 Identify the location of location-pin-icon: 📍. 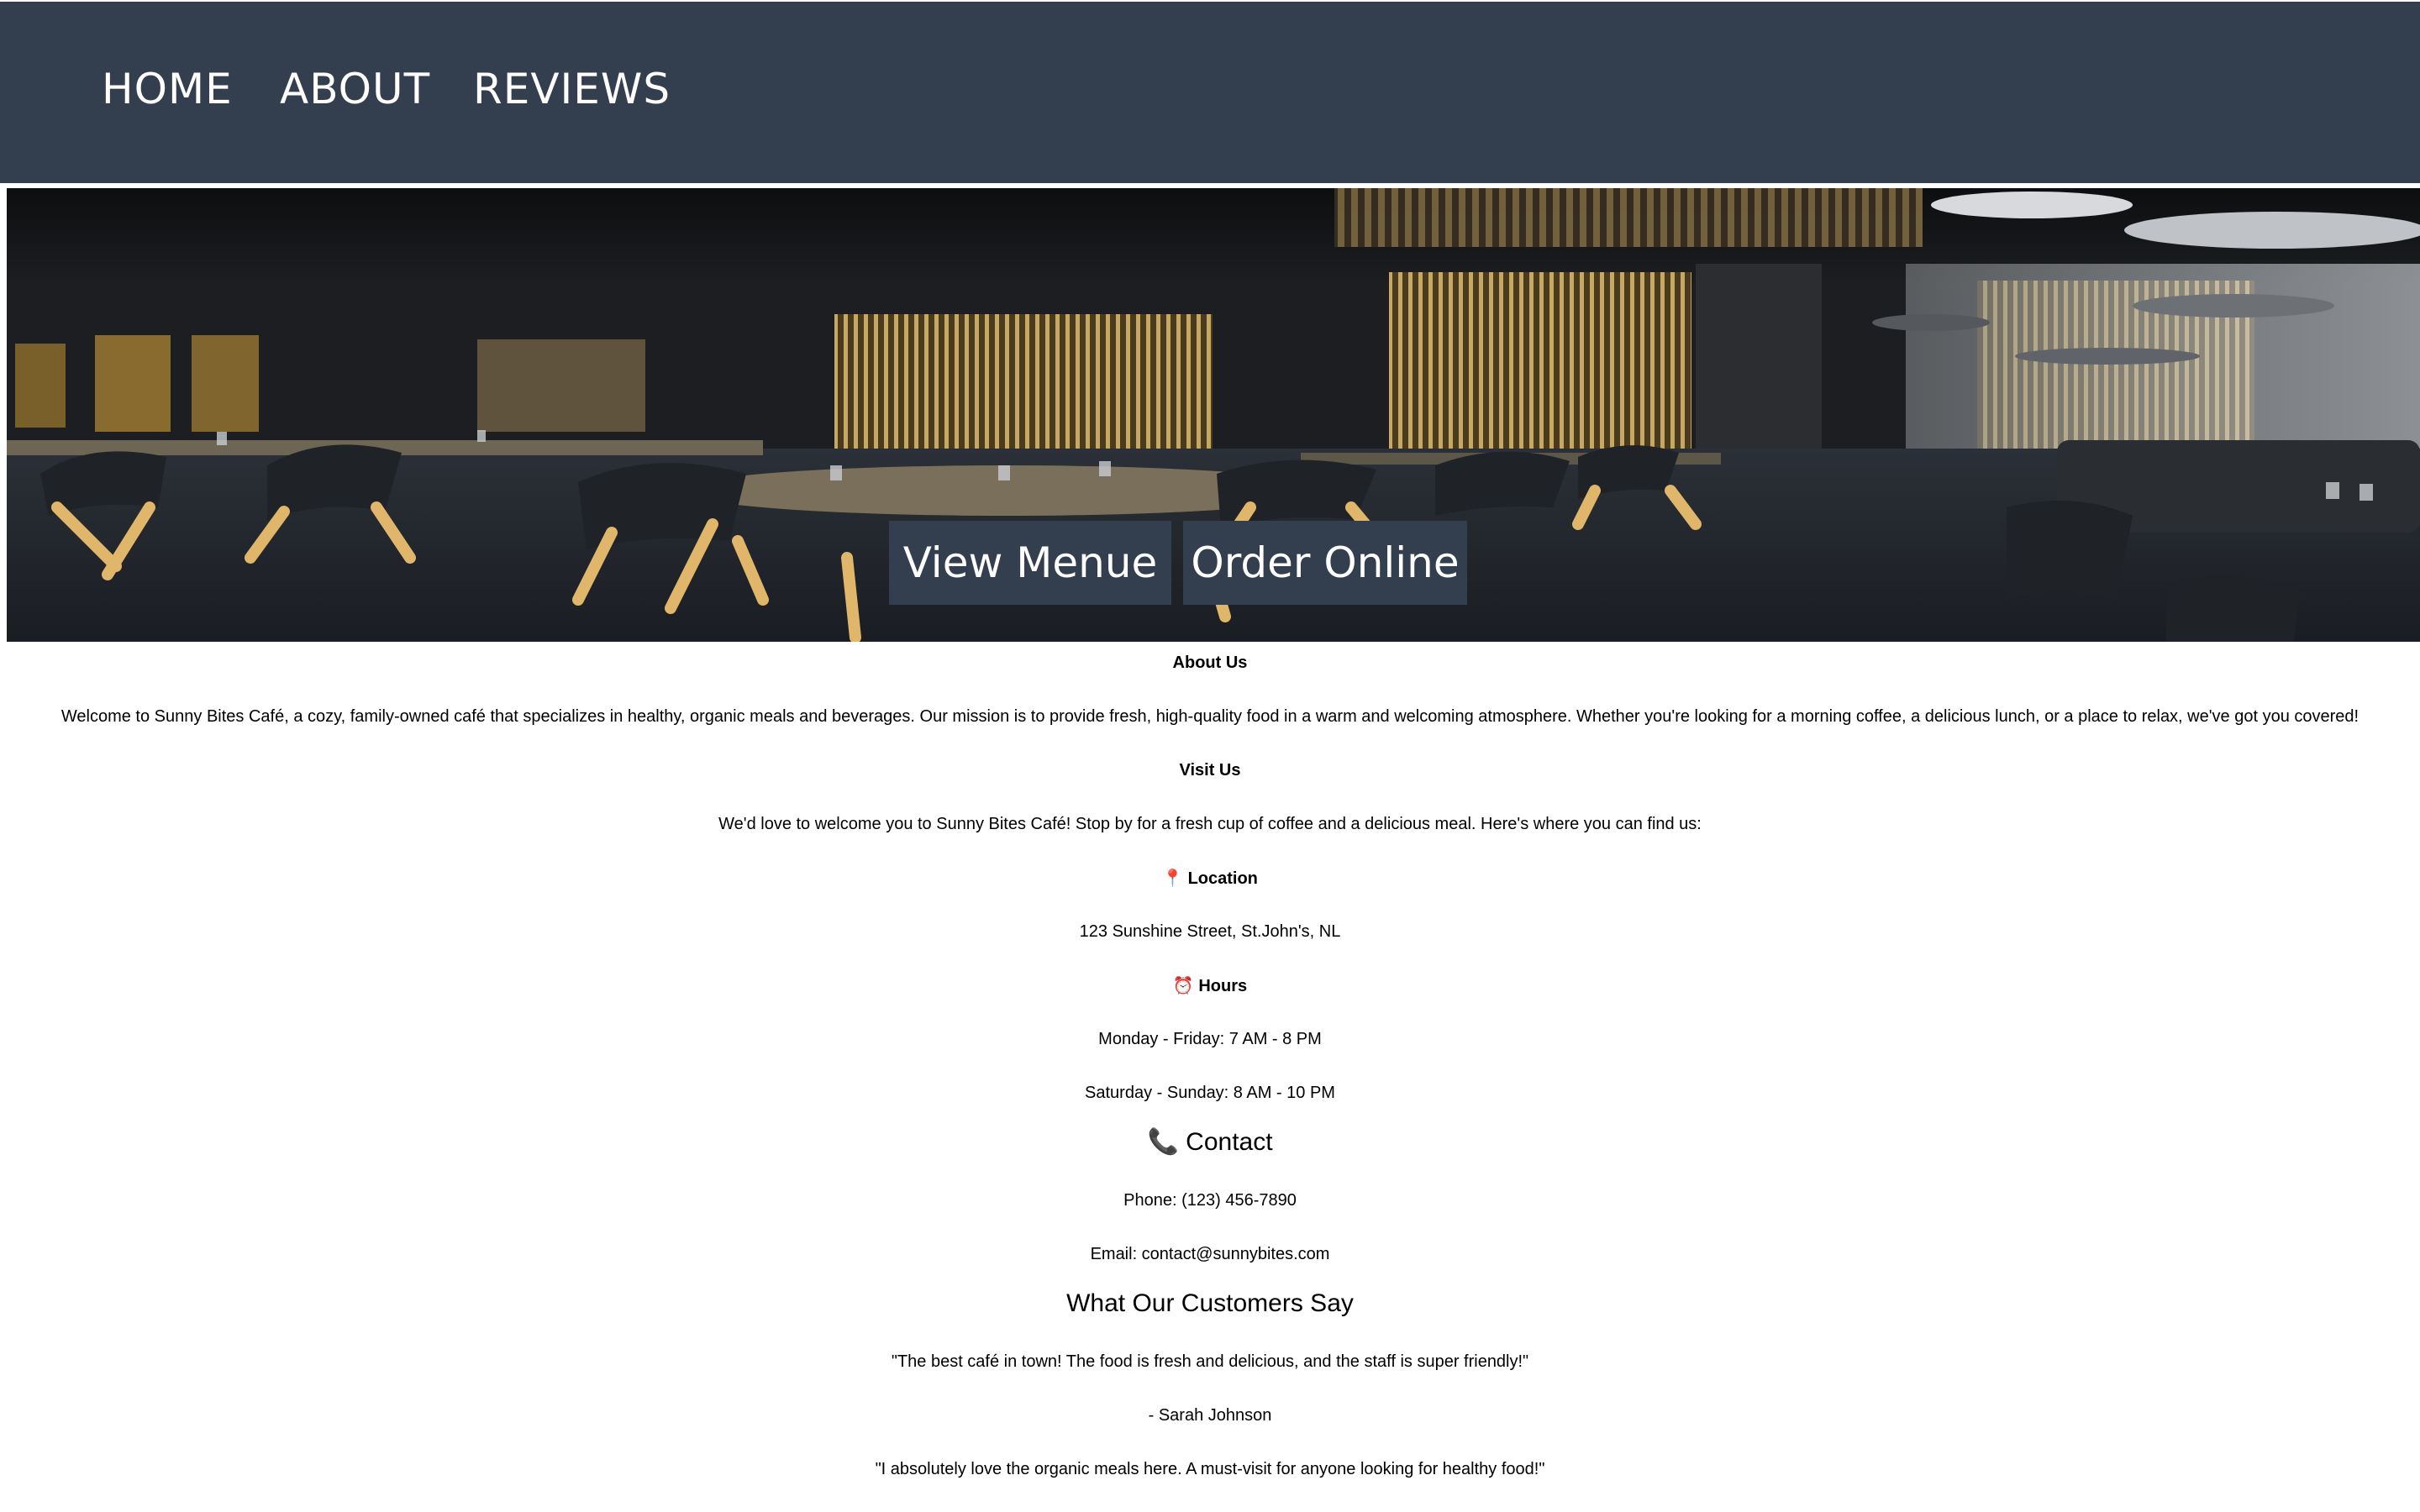
(1172, 878).